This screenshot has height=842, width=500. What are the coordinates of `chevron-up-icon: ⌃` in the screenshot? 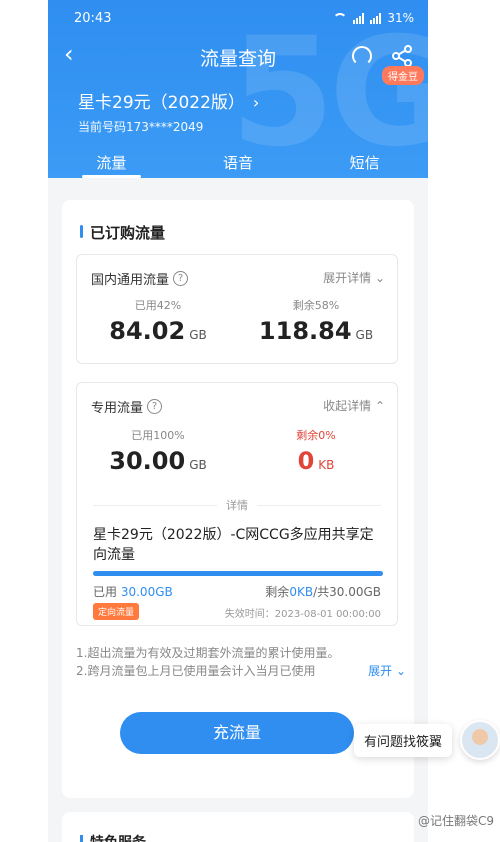 It's located at (379, 406).